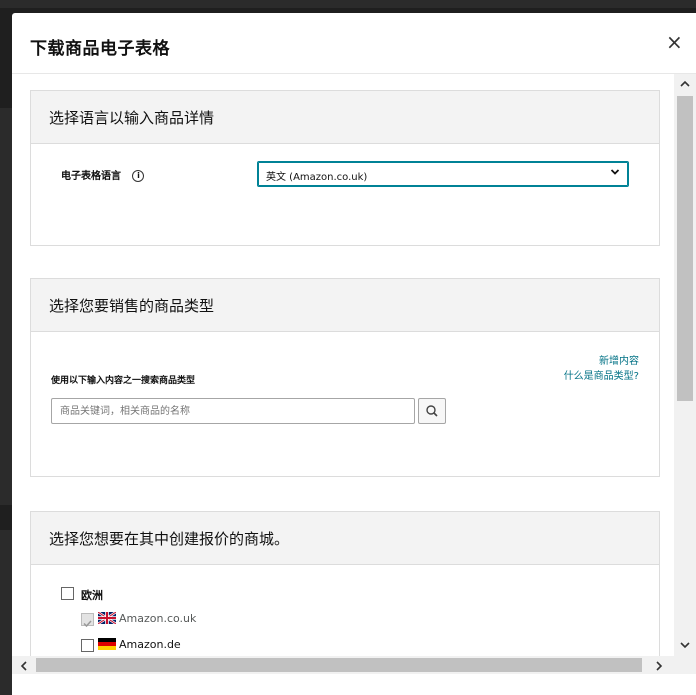 This screenshot has width=696, height=695. I want to click on info-icon: i, so click(138, 176).